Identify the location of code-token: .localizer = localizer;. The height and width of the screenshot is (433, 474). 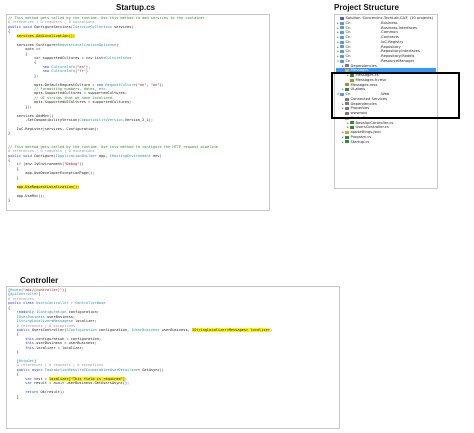
(58, 347).